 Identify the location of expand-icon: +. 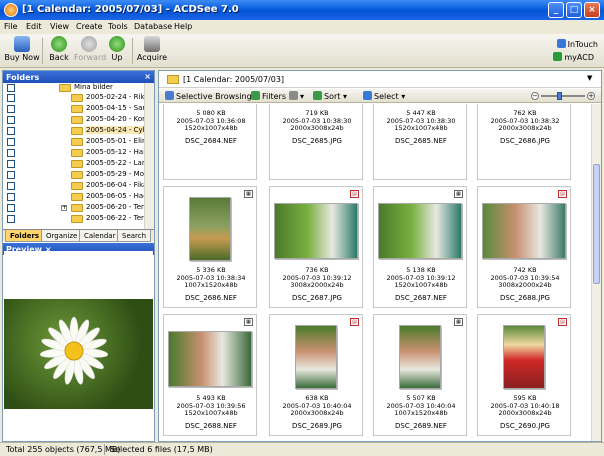
(64, 208).